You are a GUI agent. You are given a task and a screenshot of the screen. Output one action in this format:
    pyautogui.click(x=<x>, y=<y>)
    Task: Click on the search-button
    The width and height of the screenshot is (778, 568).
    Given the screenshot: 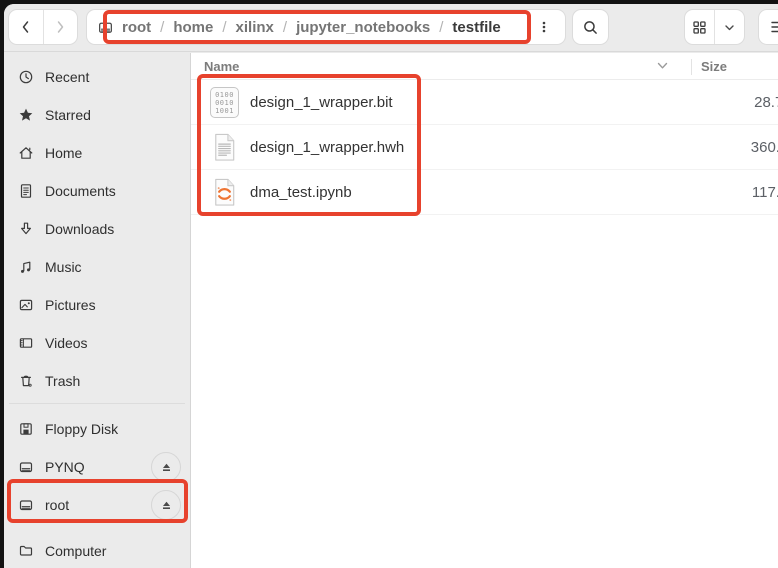 What is the action you would take?
    pyautogui.click(x=590, y=27)
    